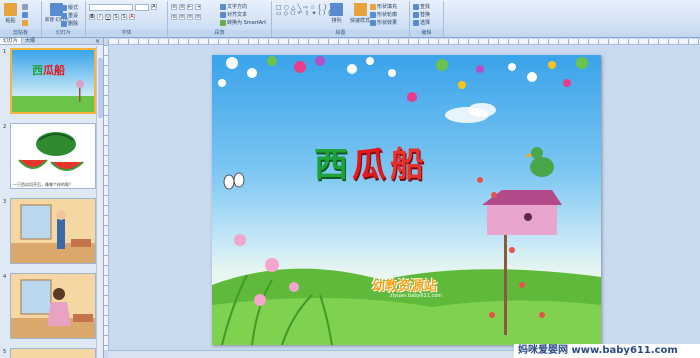  What do you see at coordinates (106, 197) in the screenshot?
I see `vertical-ruler` at bounding box center [106, 197].